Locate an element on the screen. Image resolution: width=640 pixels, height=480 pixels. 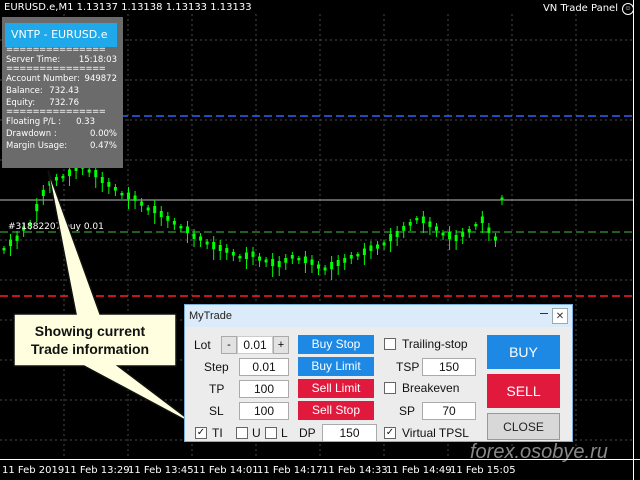
virtual-tpsl-checkbox: ✓ is located at coordinates (390, 433).